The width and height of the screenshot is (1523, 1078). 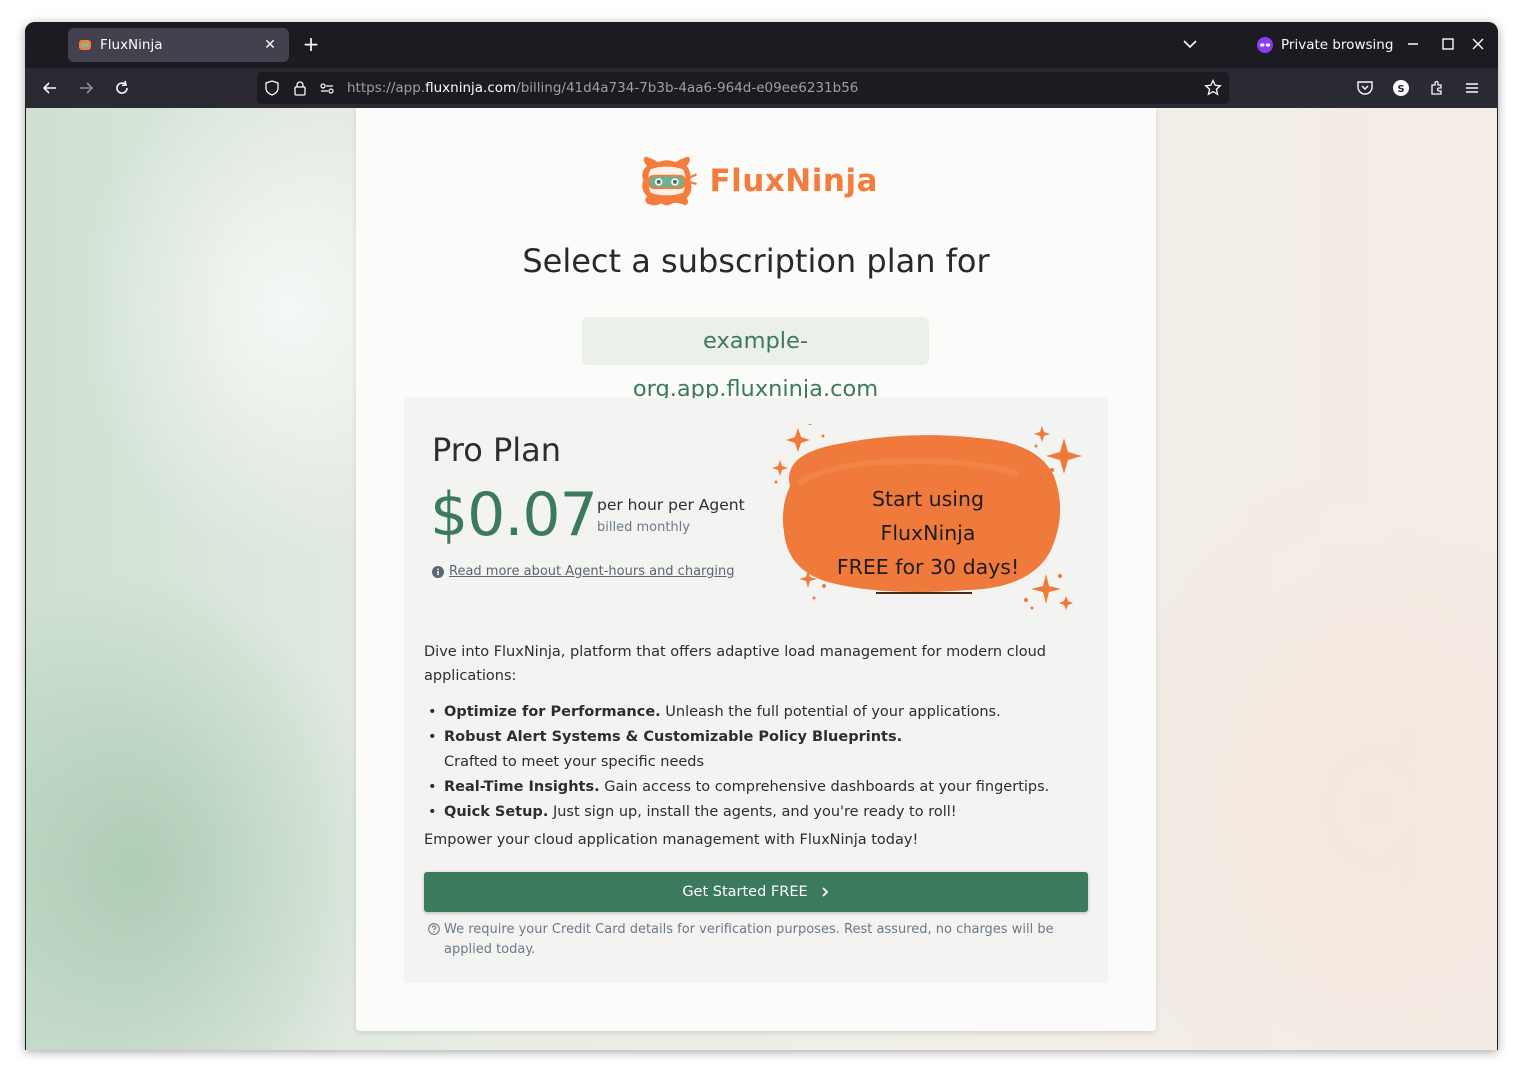 What do you see at coordinates (1337, 45) in the screenshot?
I see `private-browsing-label: Private browsing` at bounding box center [1337, 45].